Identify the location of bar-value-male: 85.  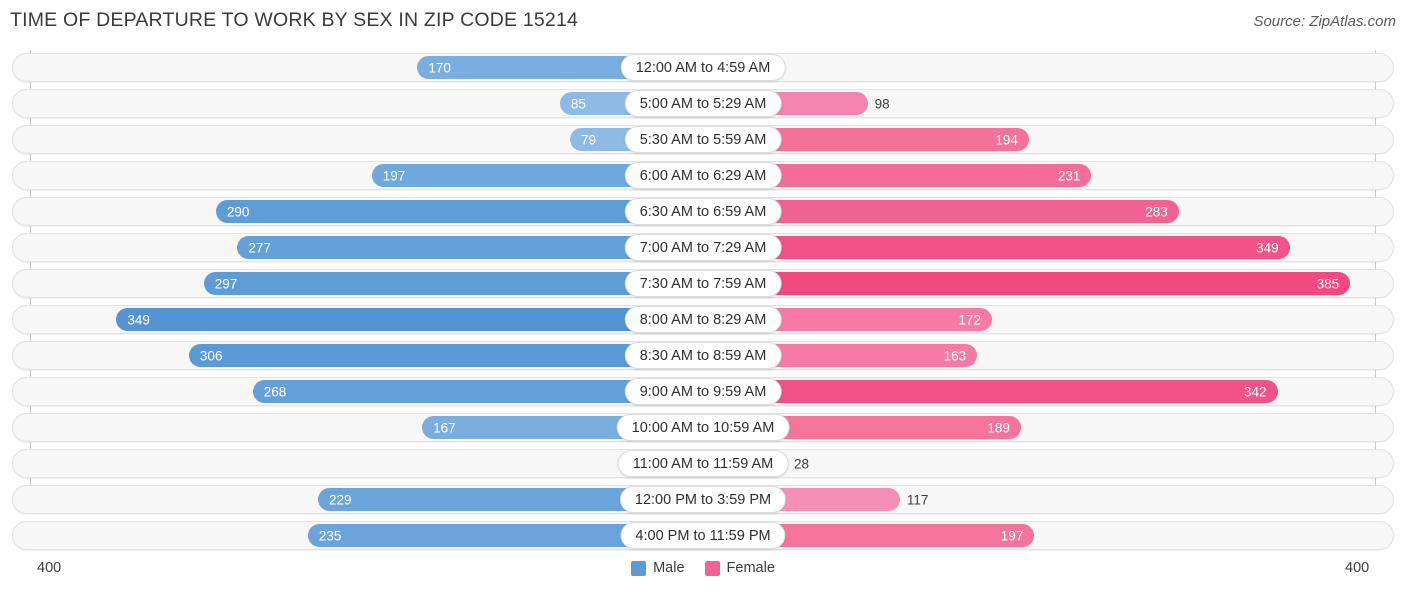
(578, 103).